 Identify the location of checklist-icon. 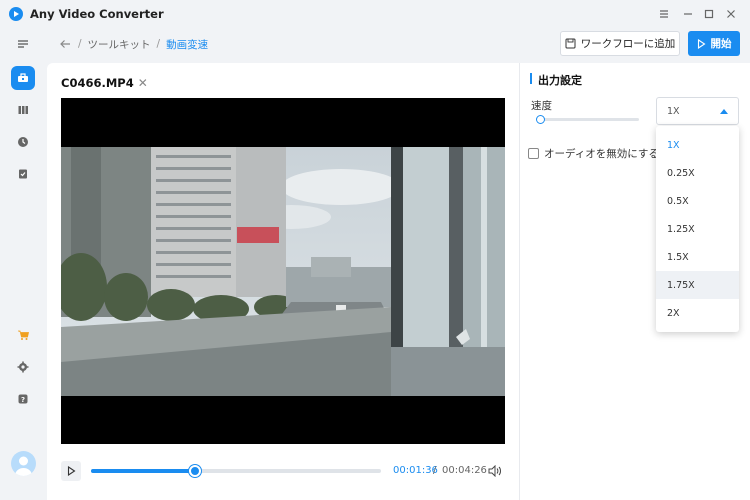
(23, 174).